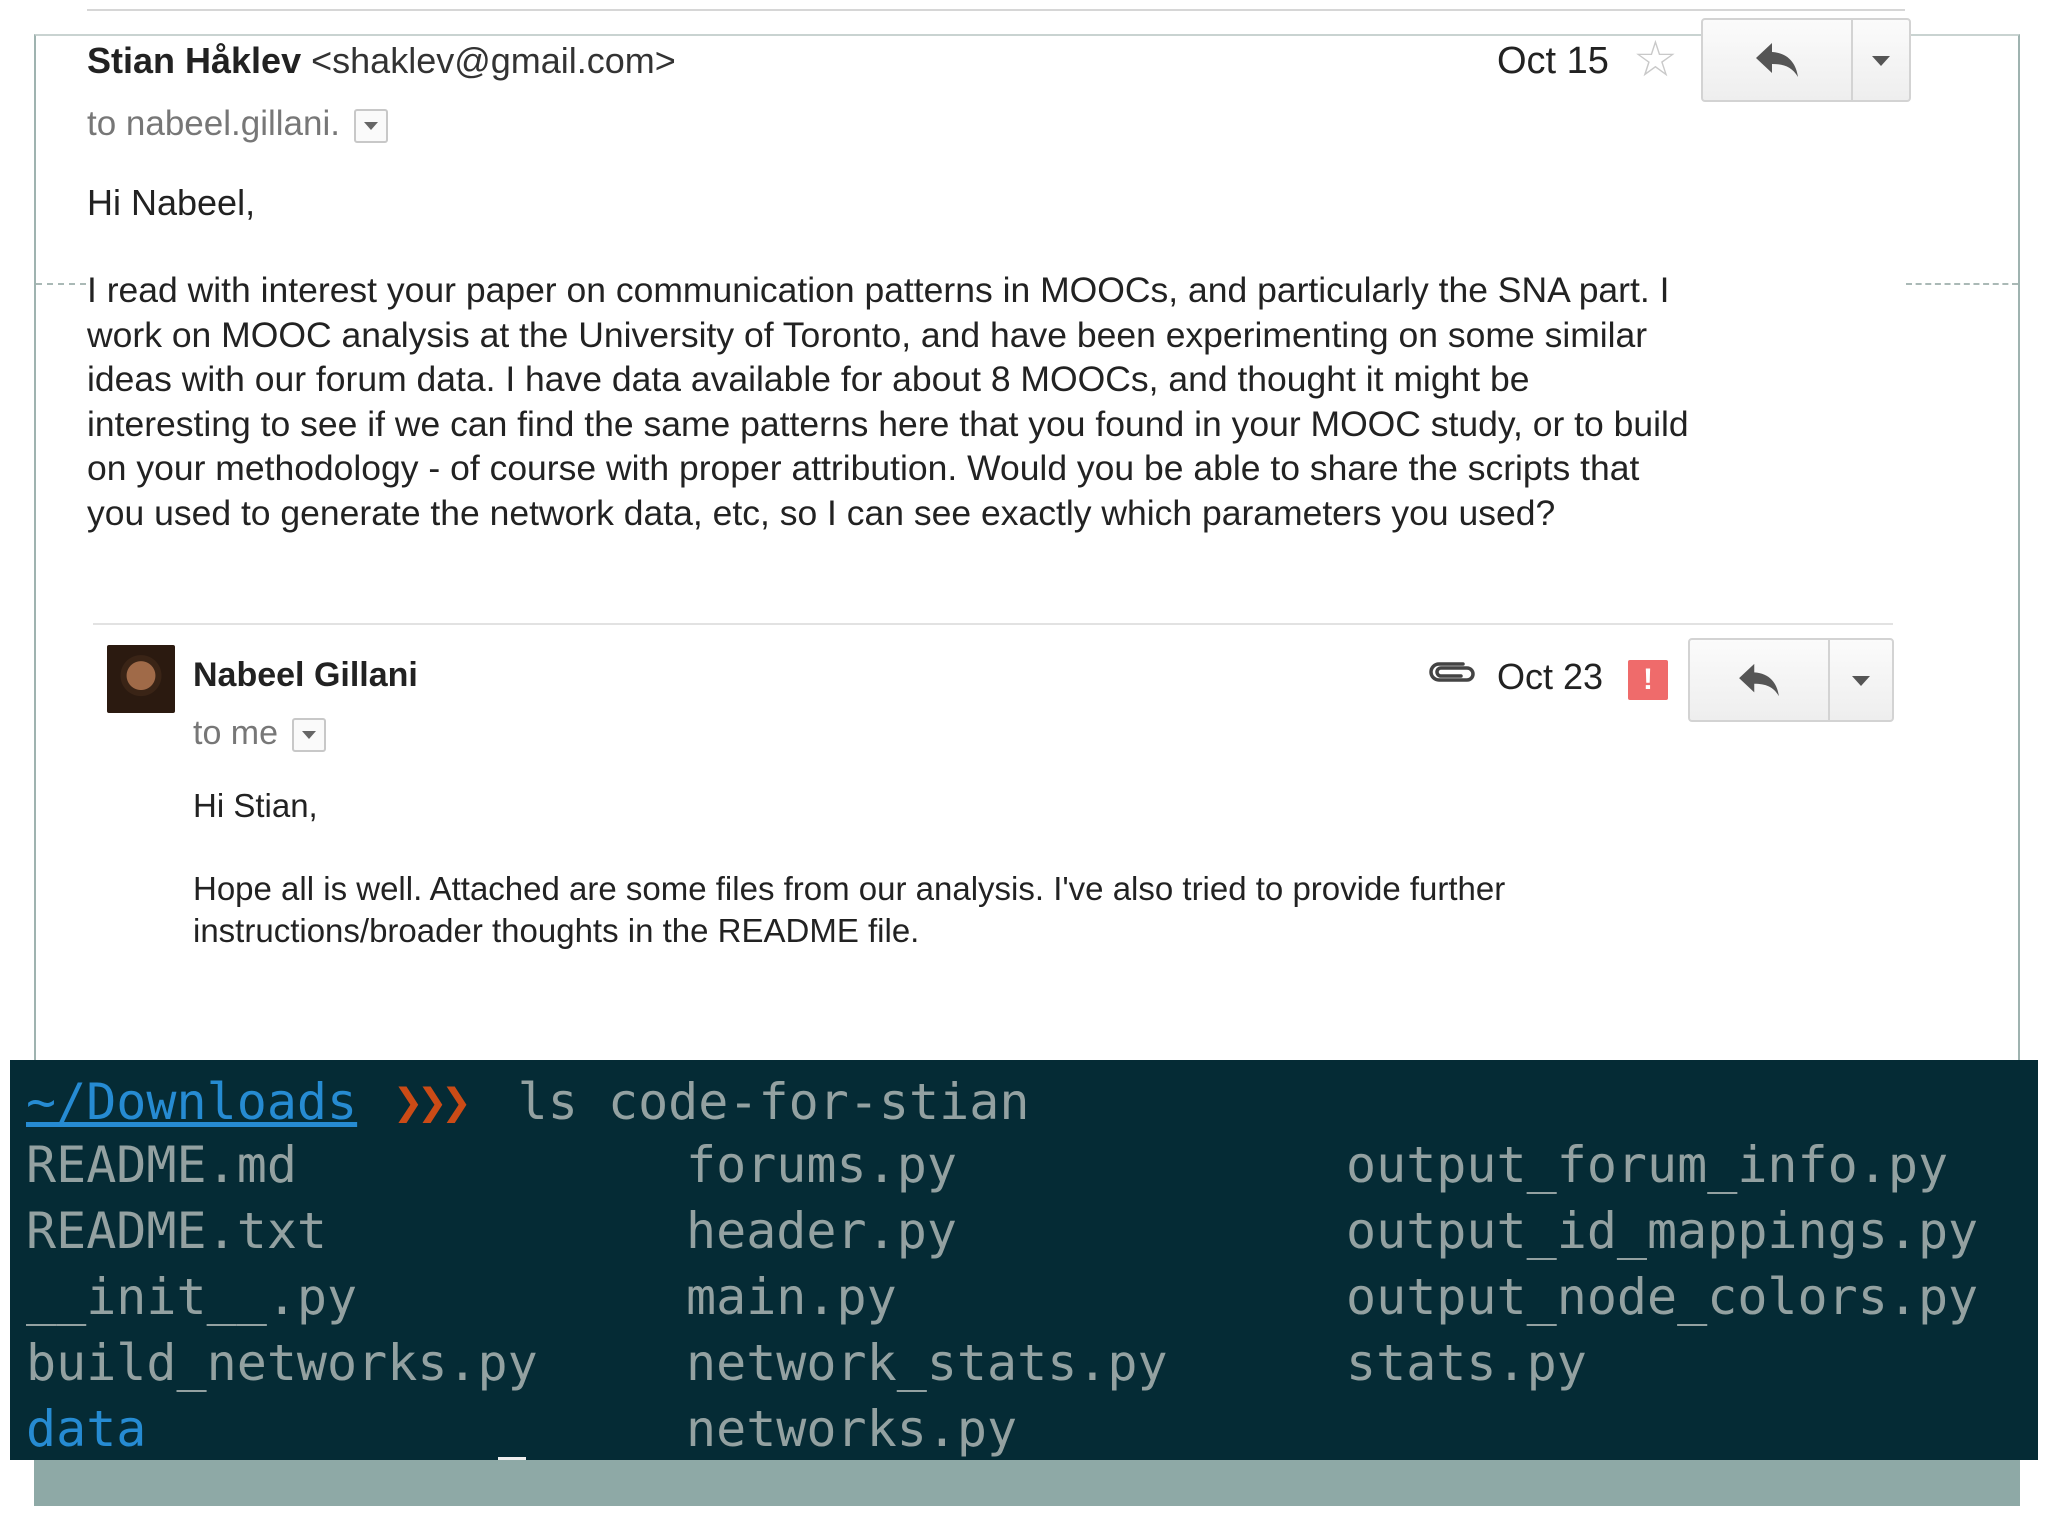 This screenshot has width=2048, height=1536. What do you see at coordinates (791, 1297) in the screenshot?
I see `file-entry: main.py` at bounding box center [791, 1297].